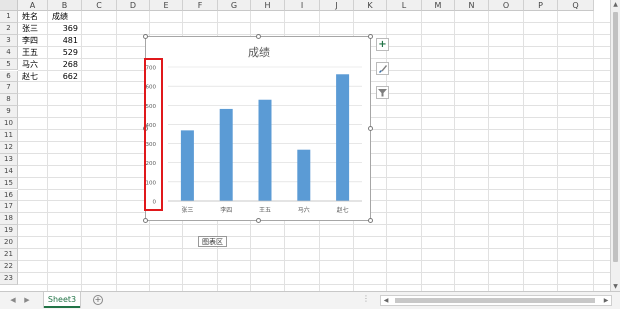 The height and width of the screenshot is (309, 620). Describe the element at coordinates (9, 40) in the screenshot. I see `row-header-3: 3` at that location.